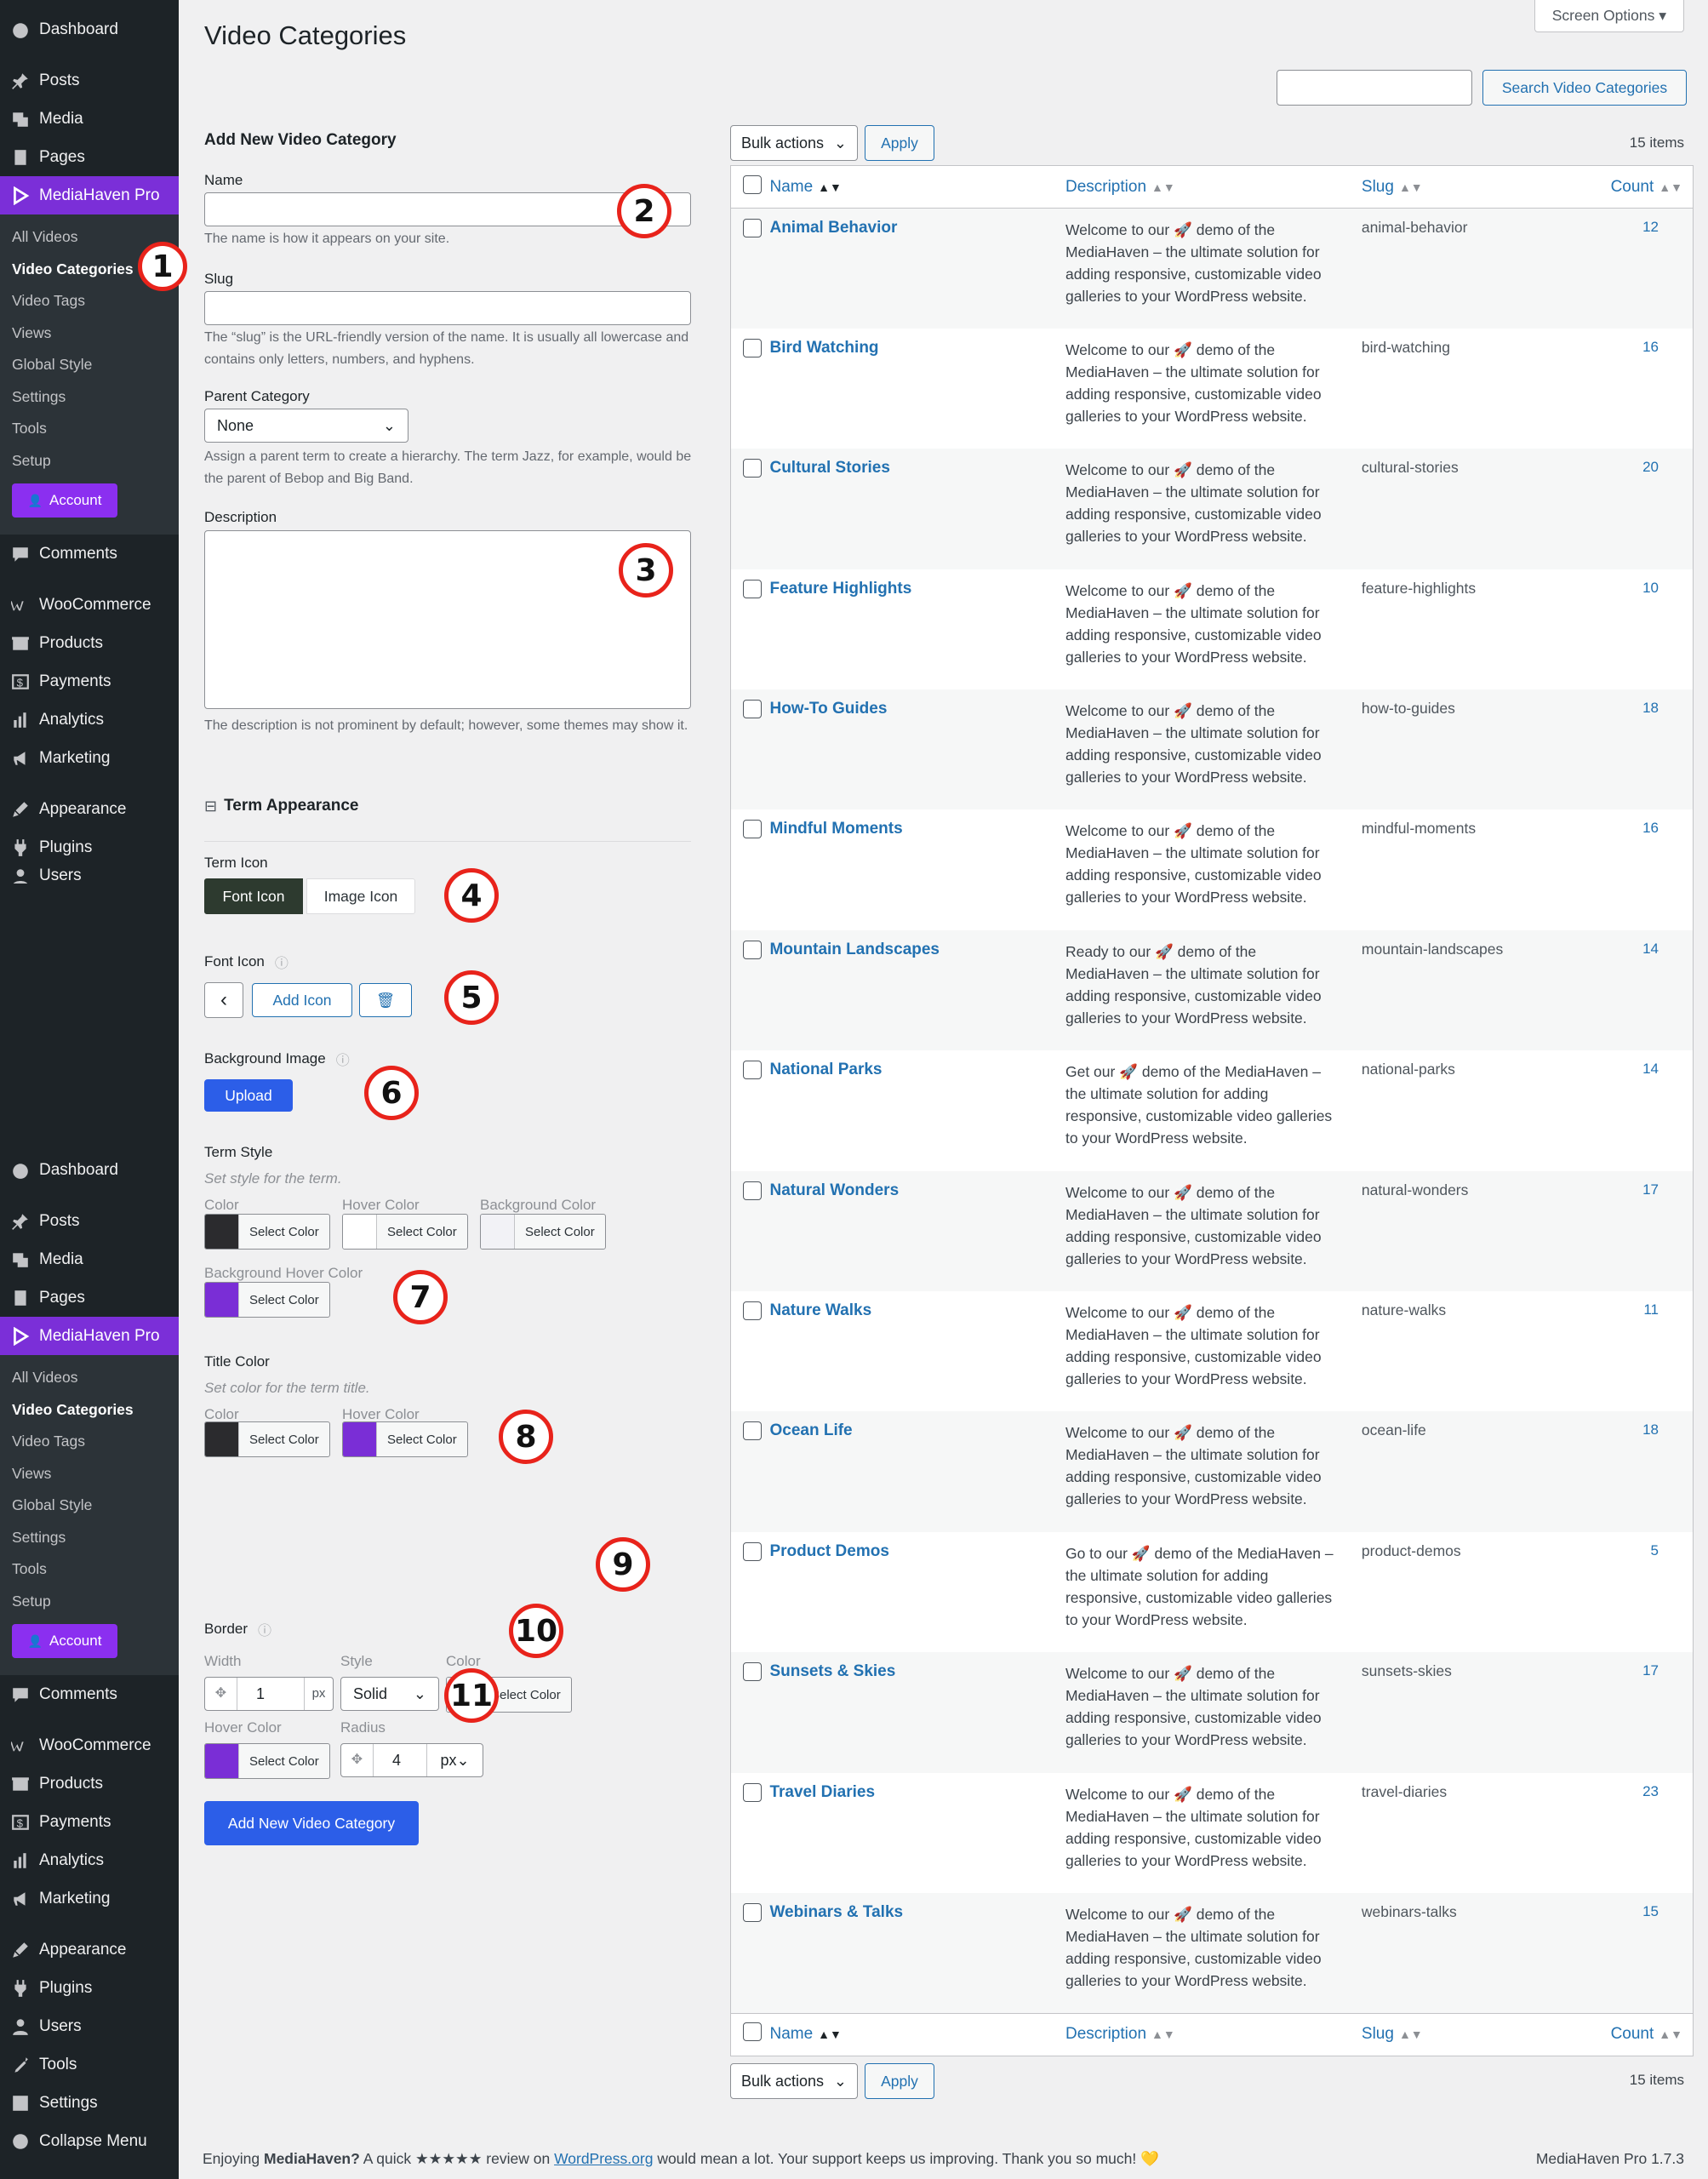 Image resolution: width=1708 pixels, height=2179 pixels. I want to click on term-bg-color-picker: Select Color, so click(543, 1232).